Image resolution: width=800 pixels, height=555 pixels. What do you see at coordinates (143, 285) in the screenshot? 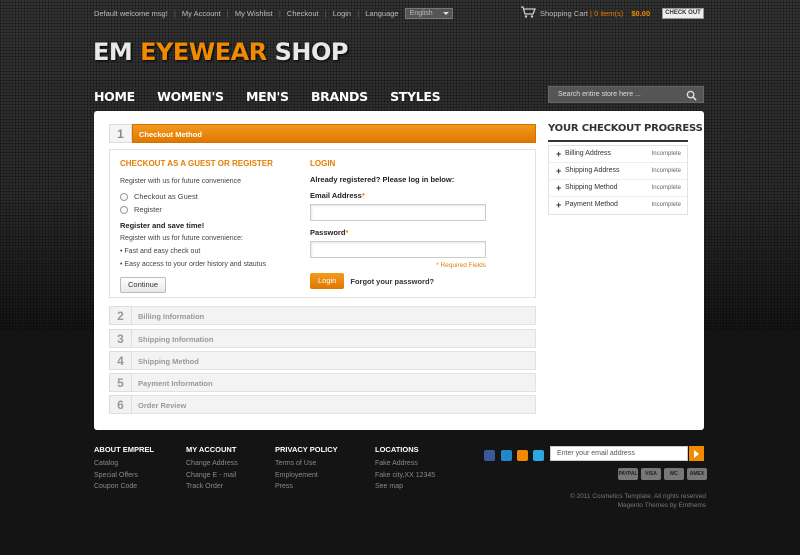
I see `continue-button: Continue` at bounding box center [143, 285].